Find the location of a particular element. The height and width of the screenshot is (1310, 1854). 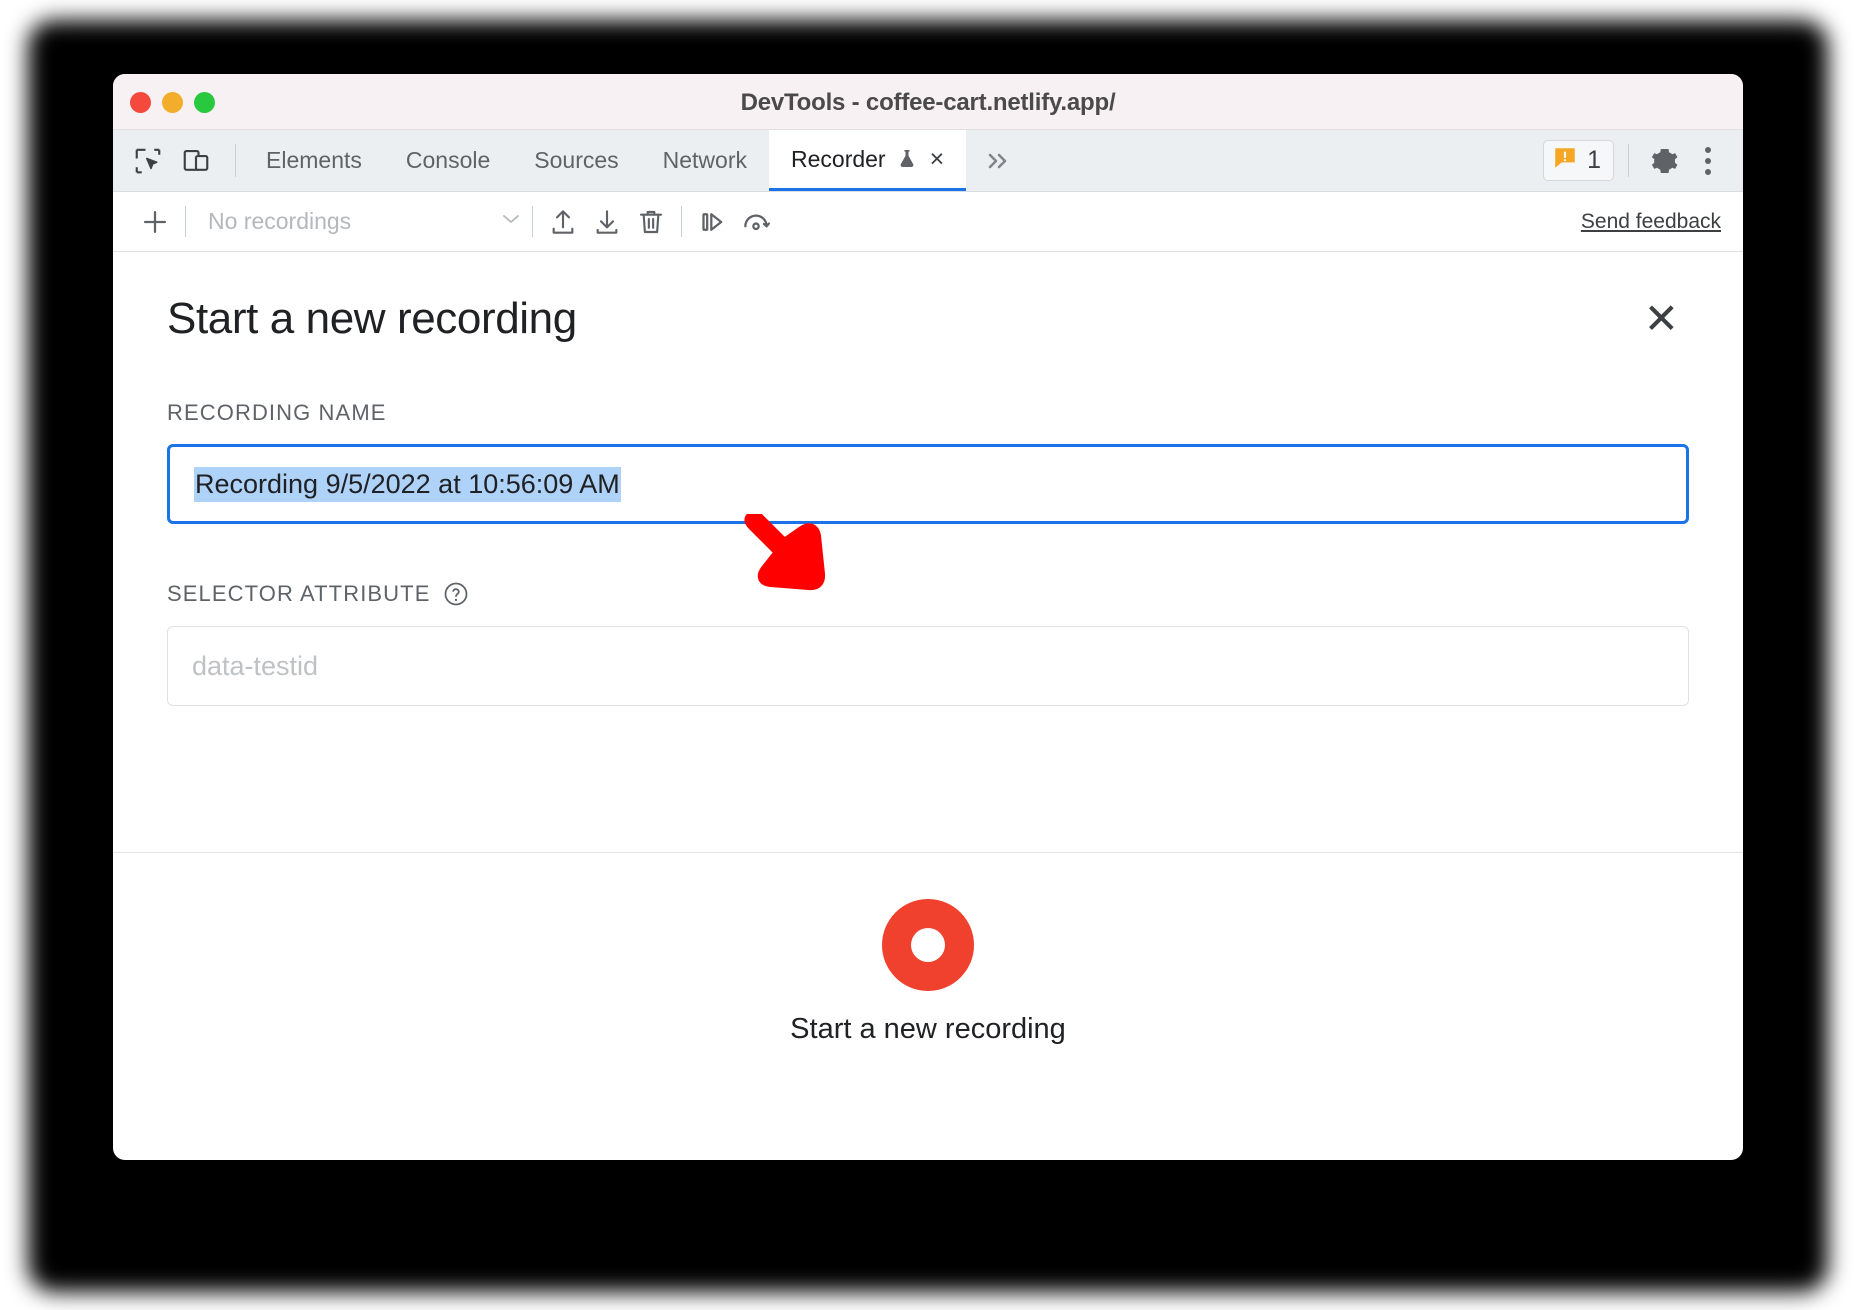

devtools-tool-buttons is located at coordinates (170, 160).